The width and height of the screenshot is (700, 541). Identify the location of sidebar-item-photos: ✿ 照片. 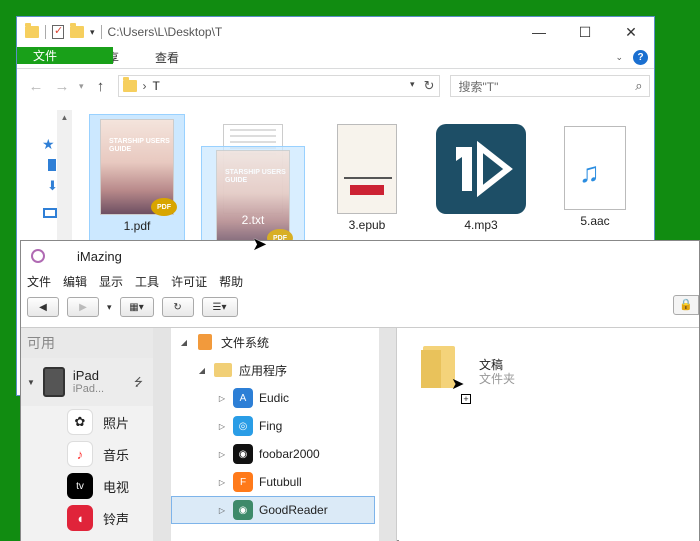
(87, 422).